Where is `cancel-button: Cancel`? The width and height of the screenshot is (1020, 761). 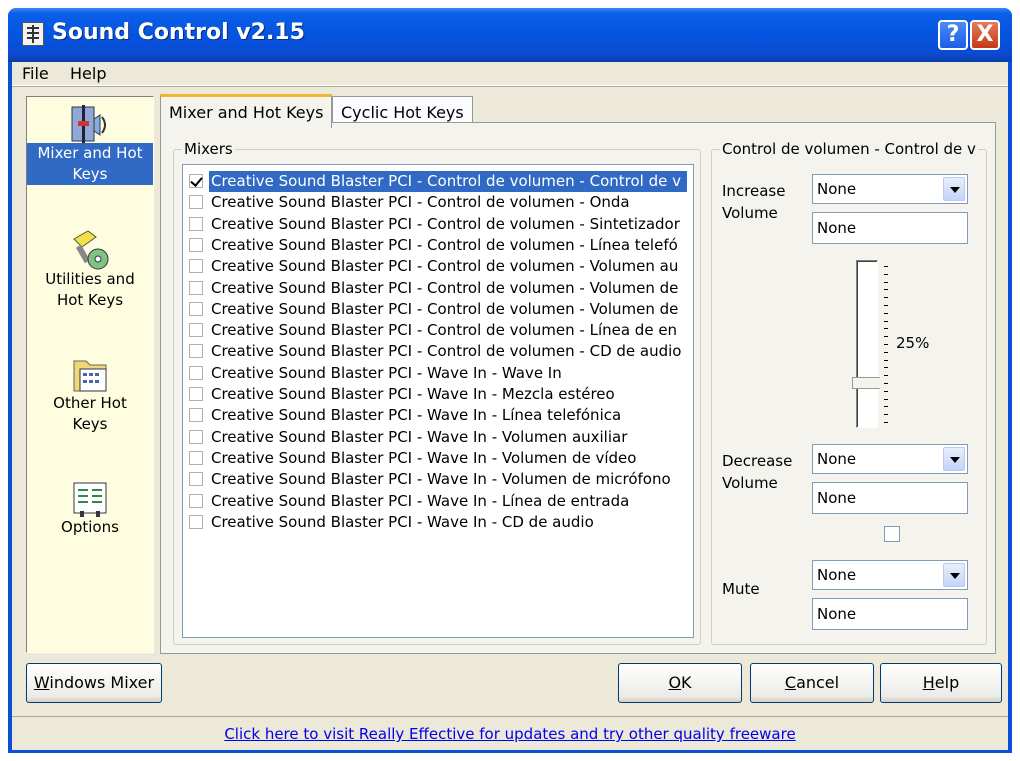 cancel-button: Cancel is located at coordinates (812, 683).